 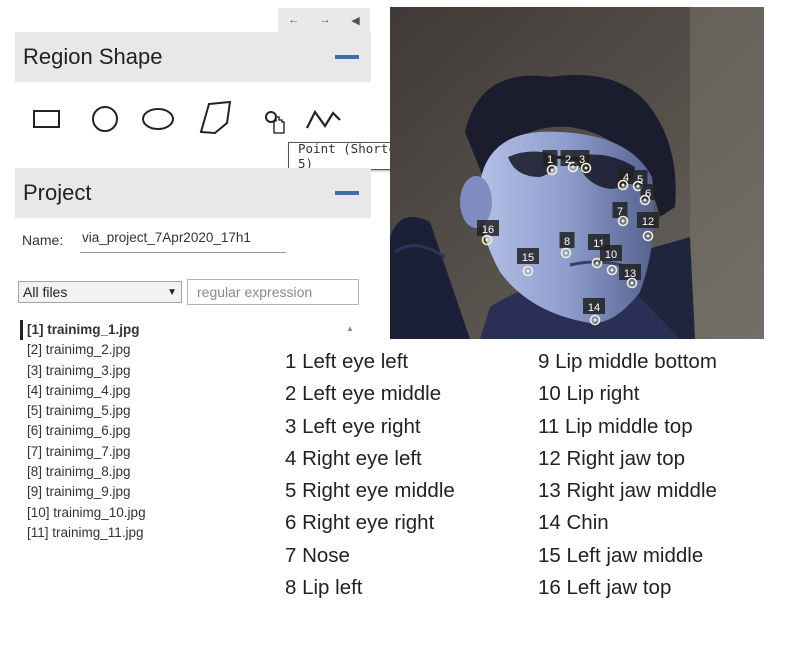 I want to click on list-item: [1] trainimg_1.jpg, so click(x=191, y=330).